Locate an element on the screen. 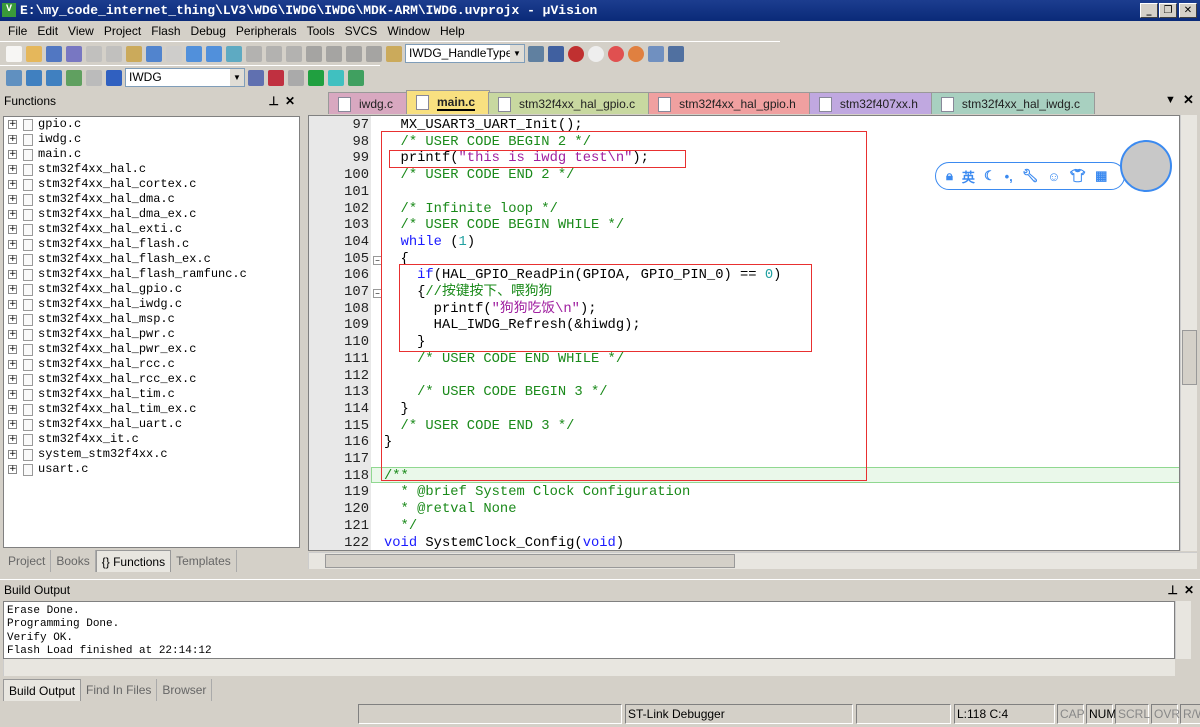  pack-installer-icon is located at coordinates (336, 77).